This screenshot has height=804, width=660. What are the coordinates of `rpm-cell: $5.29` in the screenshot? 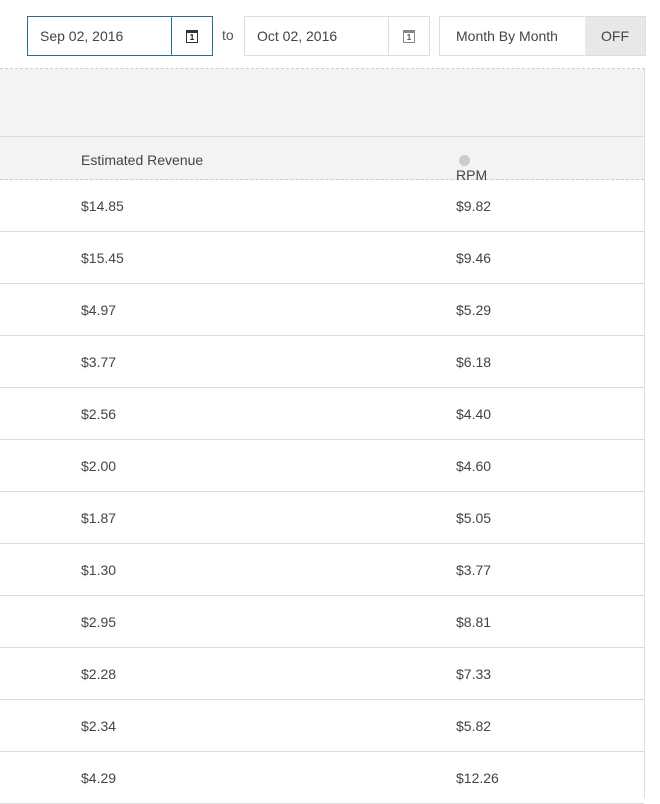 It's located at (474, 310).